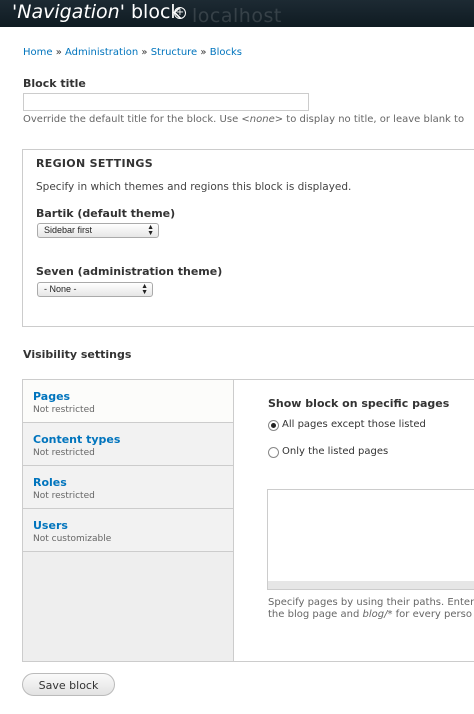 This screenshot has width=474, height=714. I want to click on page-header: 'Navigation' block + localhost, so click(237, 13).